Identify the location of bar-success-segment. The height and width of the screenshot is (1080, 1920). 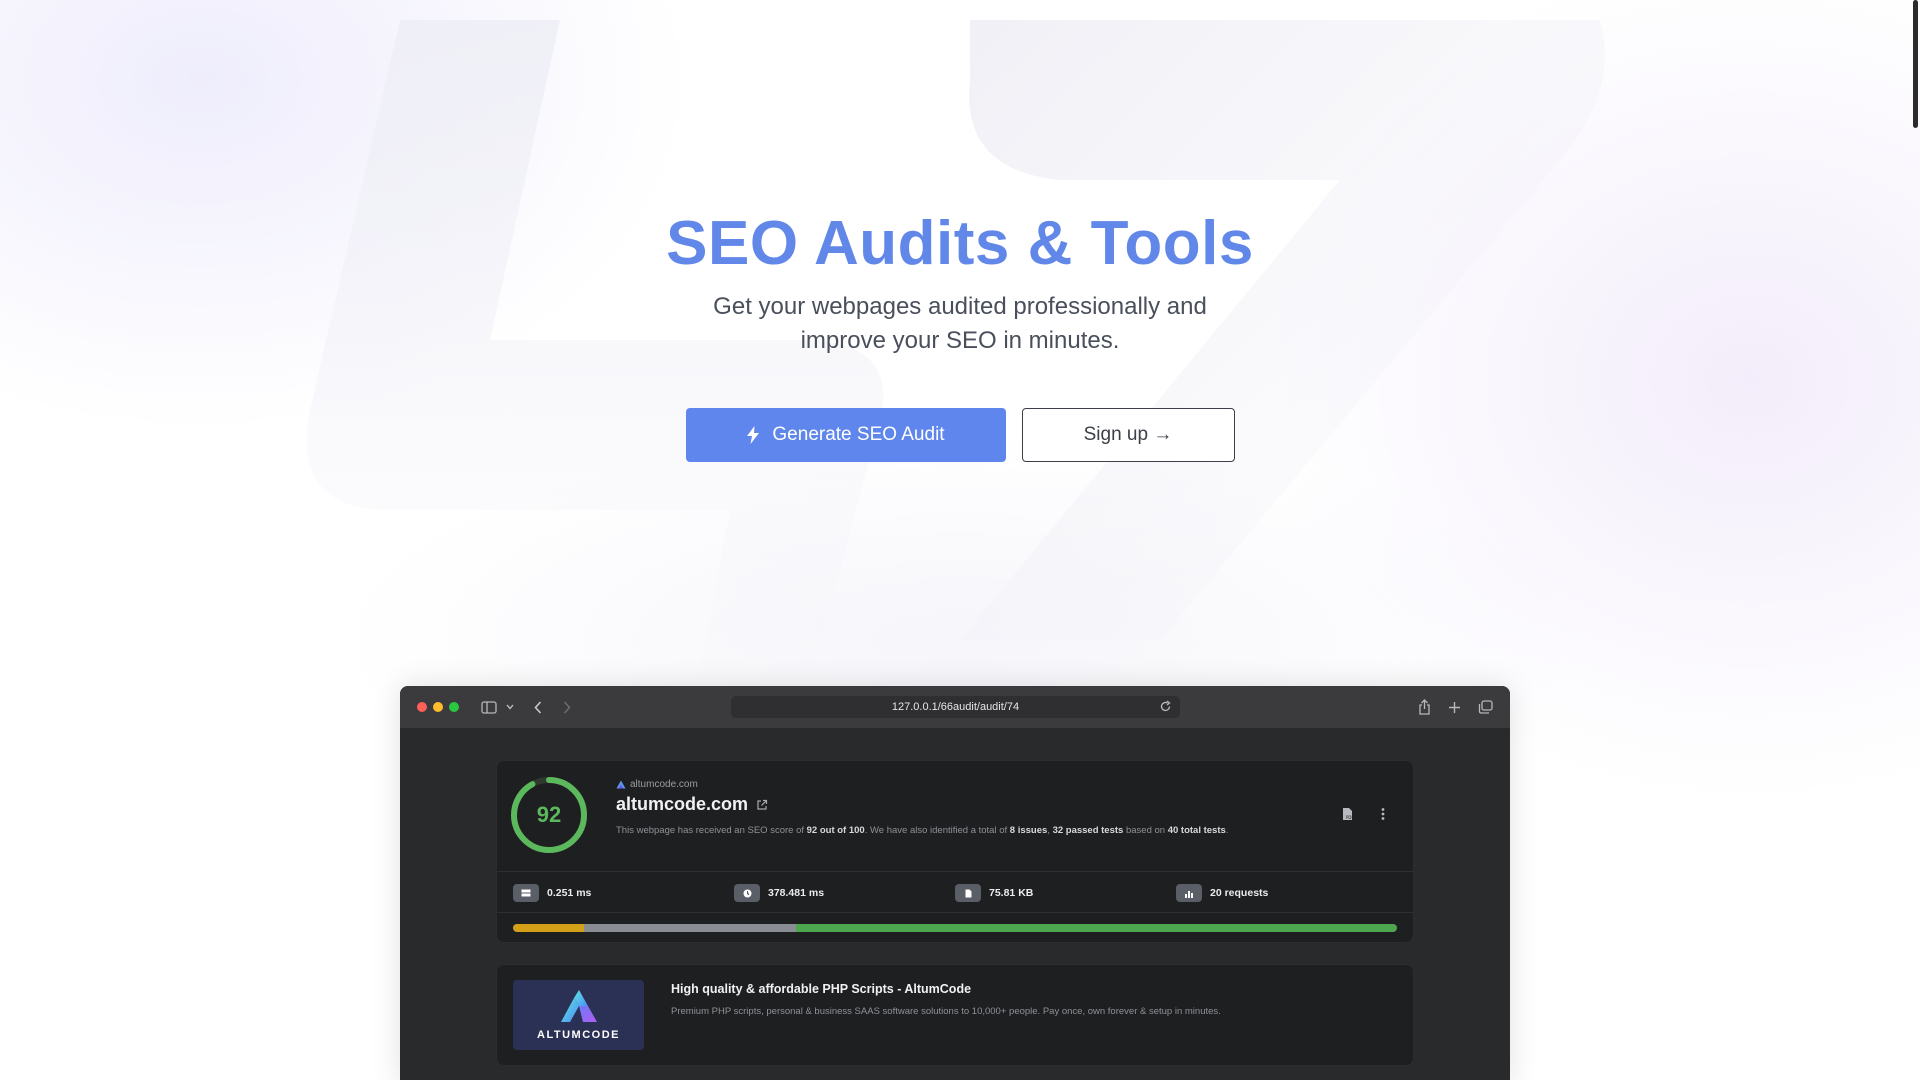
(1096, 928).